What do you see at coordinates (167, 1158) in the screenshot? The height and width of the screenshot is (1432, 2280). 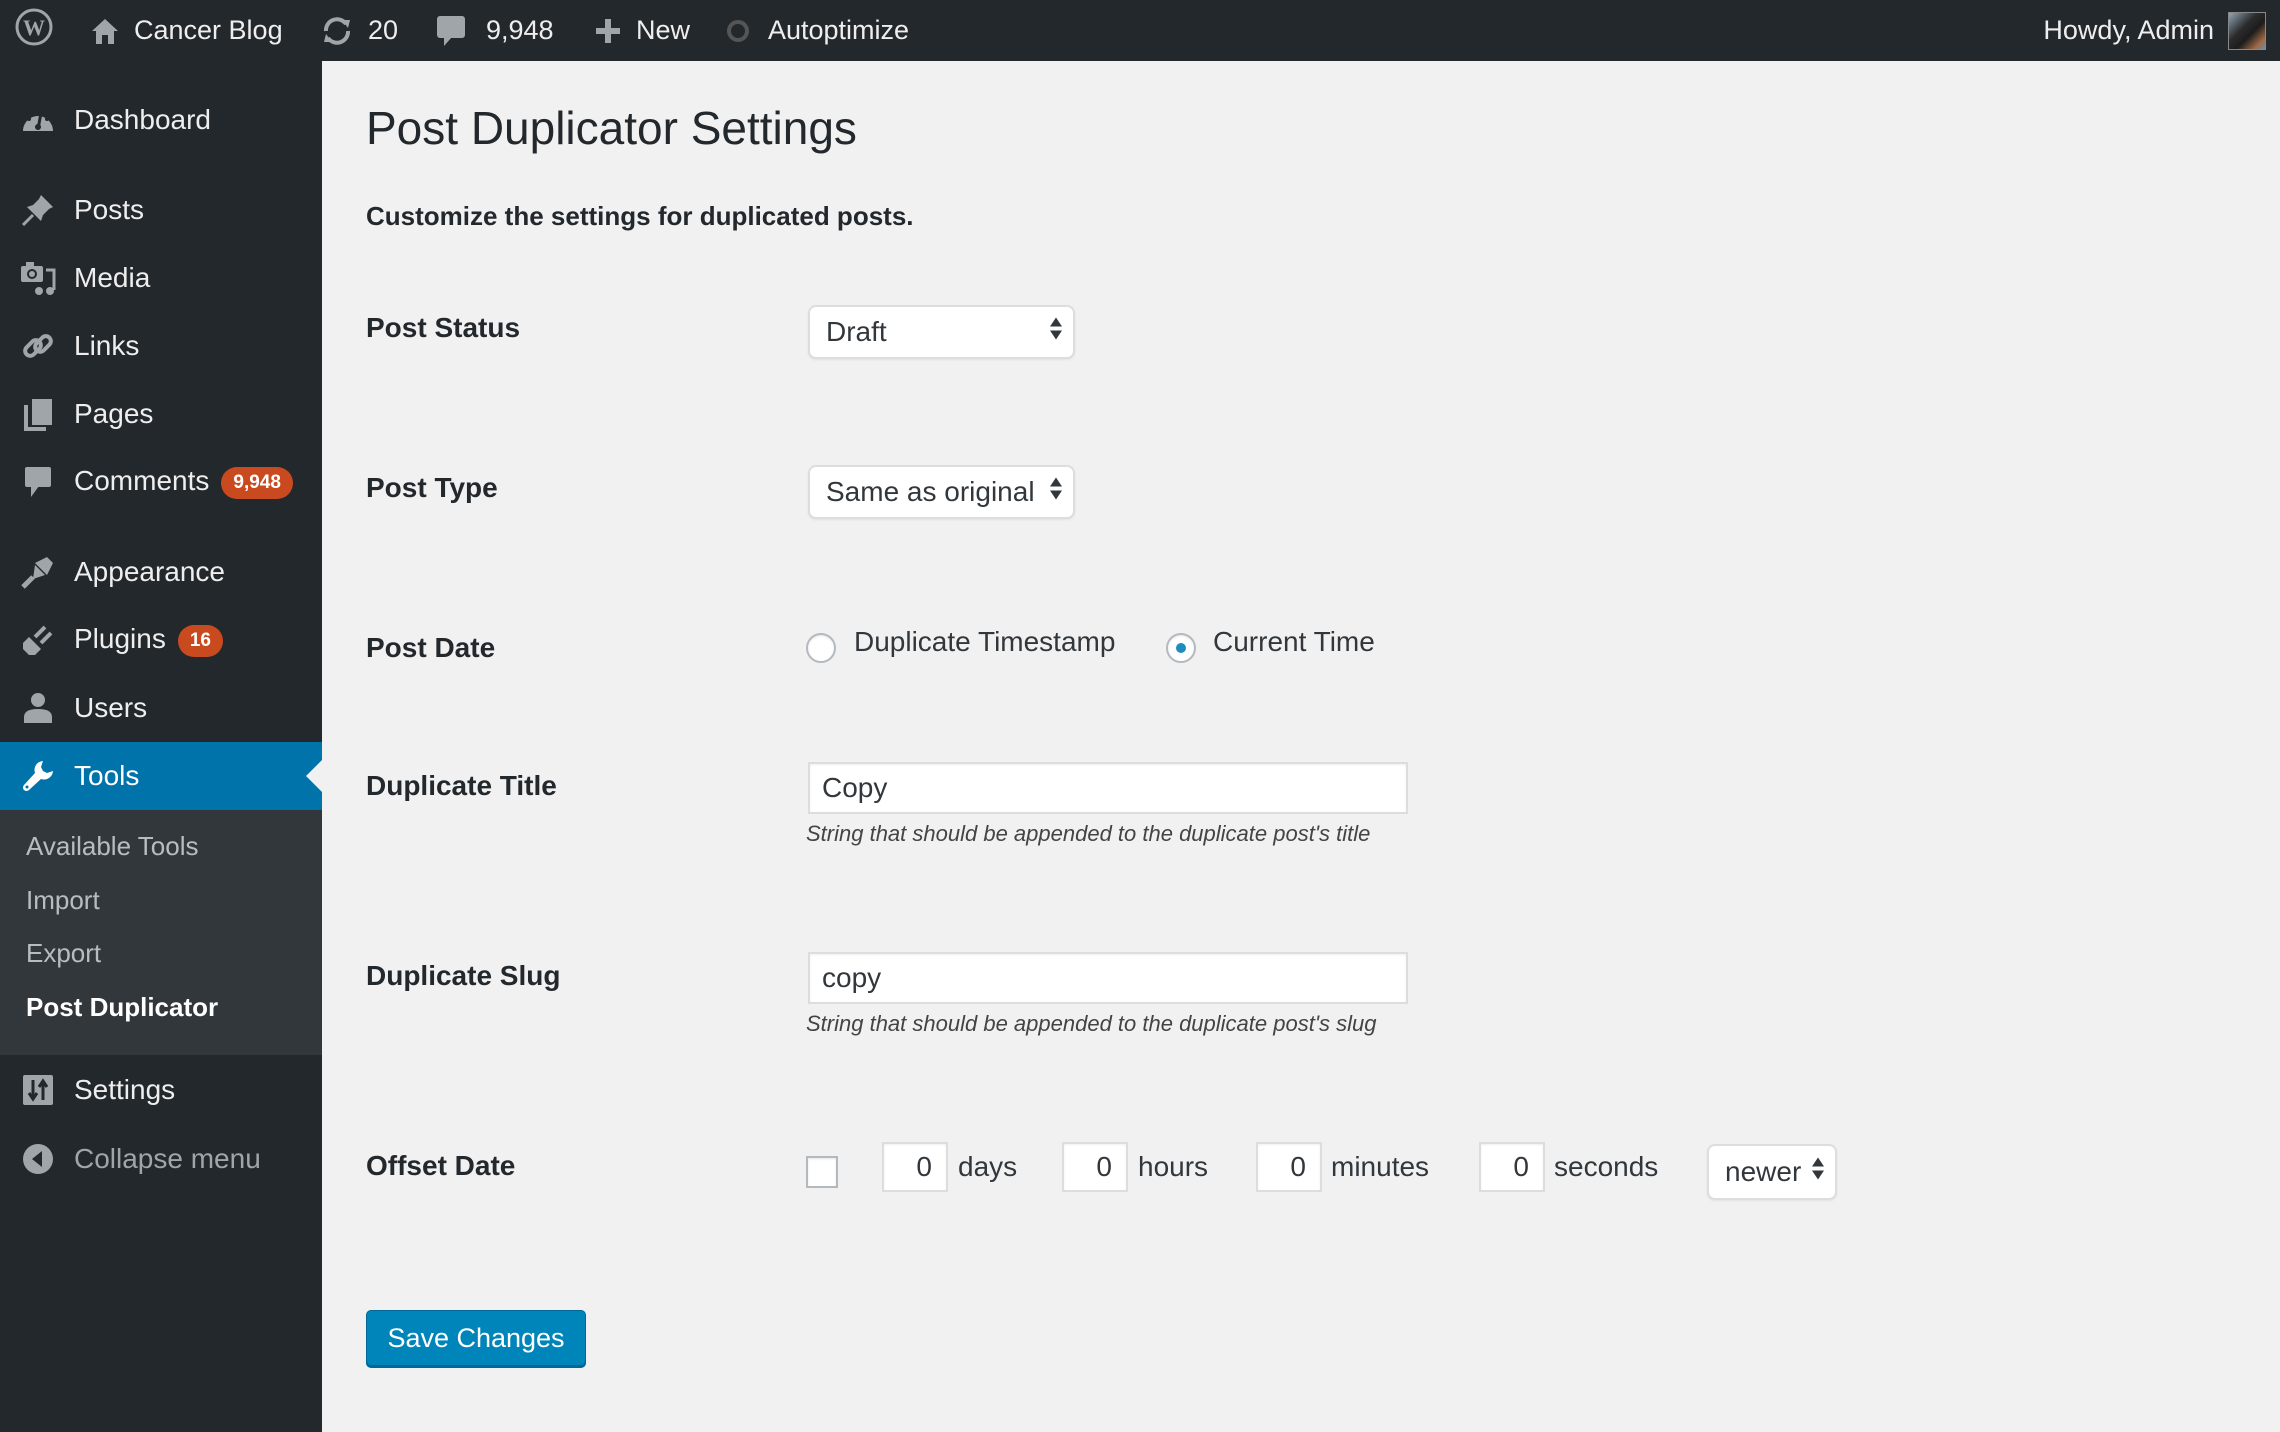 I see `sidebar-item-label: Collapse menu` at bounding box center [167, 1158].